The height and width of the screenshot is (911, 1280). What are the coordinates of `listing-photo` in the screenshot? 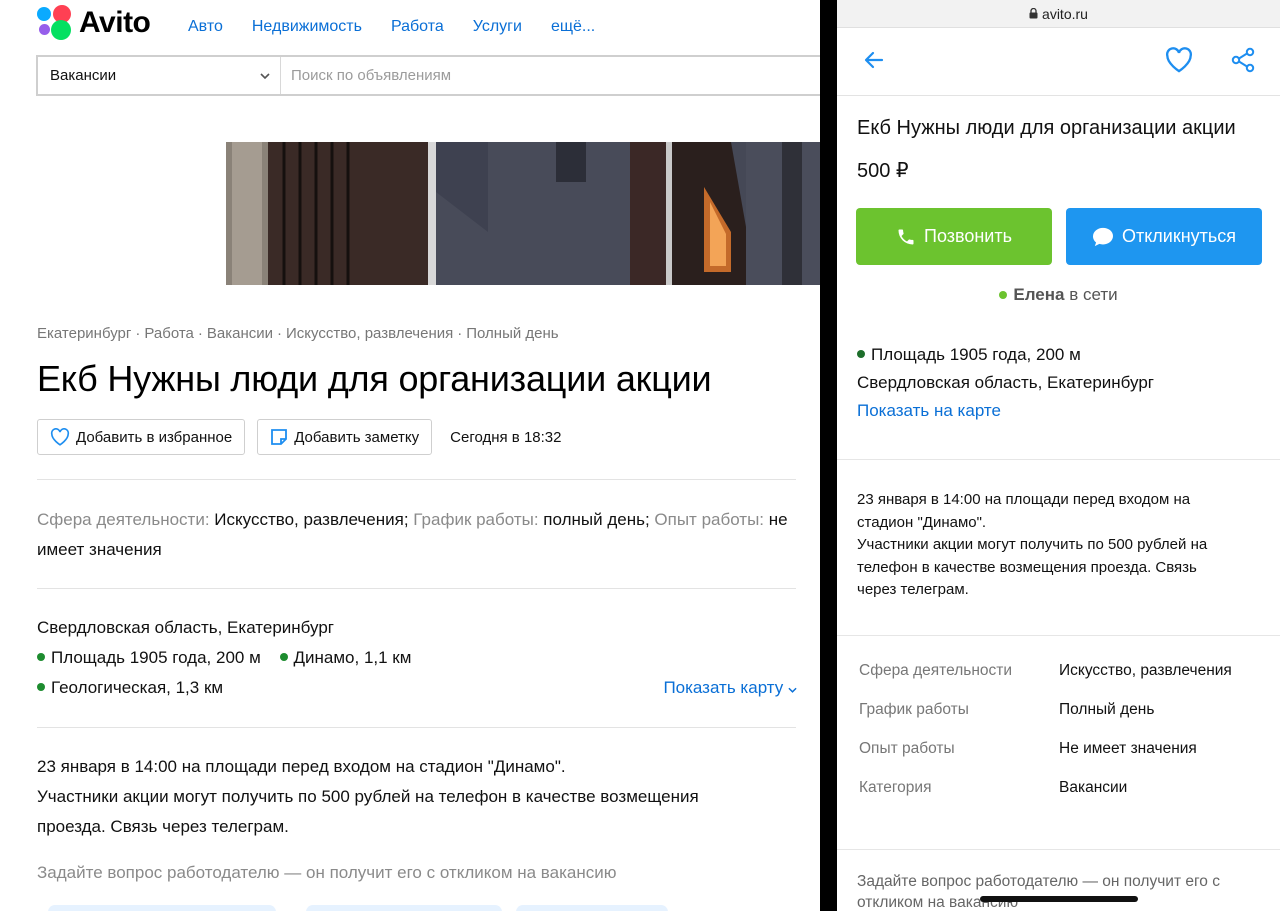 It's located at (523, 213).